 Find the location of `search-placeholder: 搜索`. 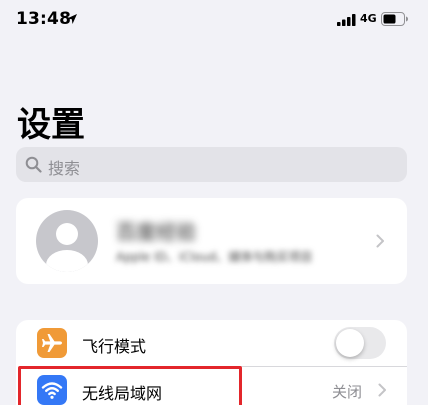

search-placeholder: 搜索 is located at coordinates (64, 168).